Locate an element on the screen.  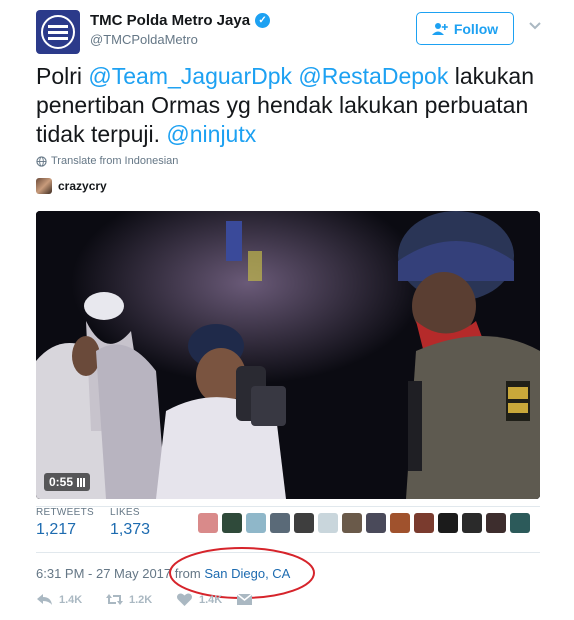
retweet-action: 1.2K is located at coordinates (141, 599).